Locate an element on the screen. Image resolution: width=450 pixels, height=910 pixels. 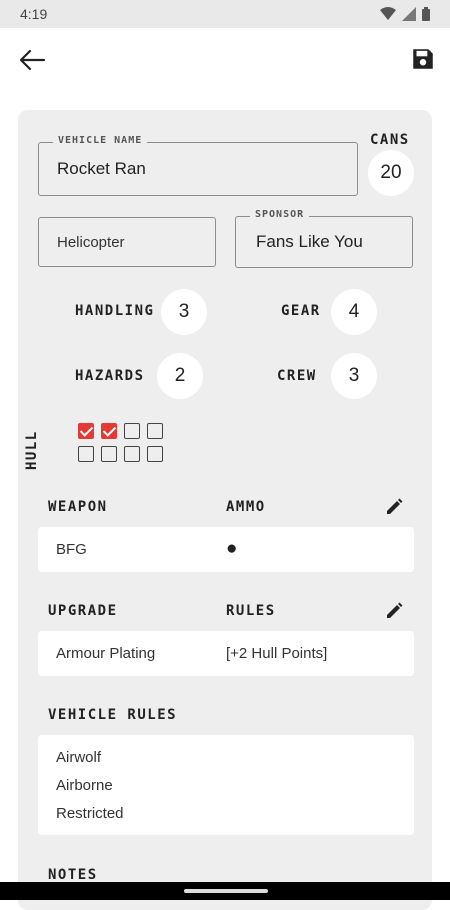
weapon-row: BFG ● is located at coordinates (226, 549).